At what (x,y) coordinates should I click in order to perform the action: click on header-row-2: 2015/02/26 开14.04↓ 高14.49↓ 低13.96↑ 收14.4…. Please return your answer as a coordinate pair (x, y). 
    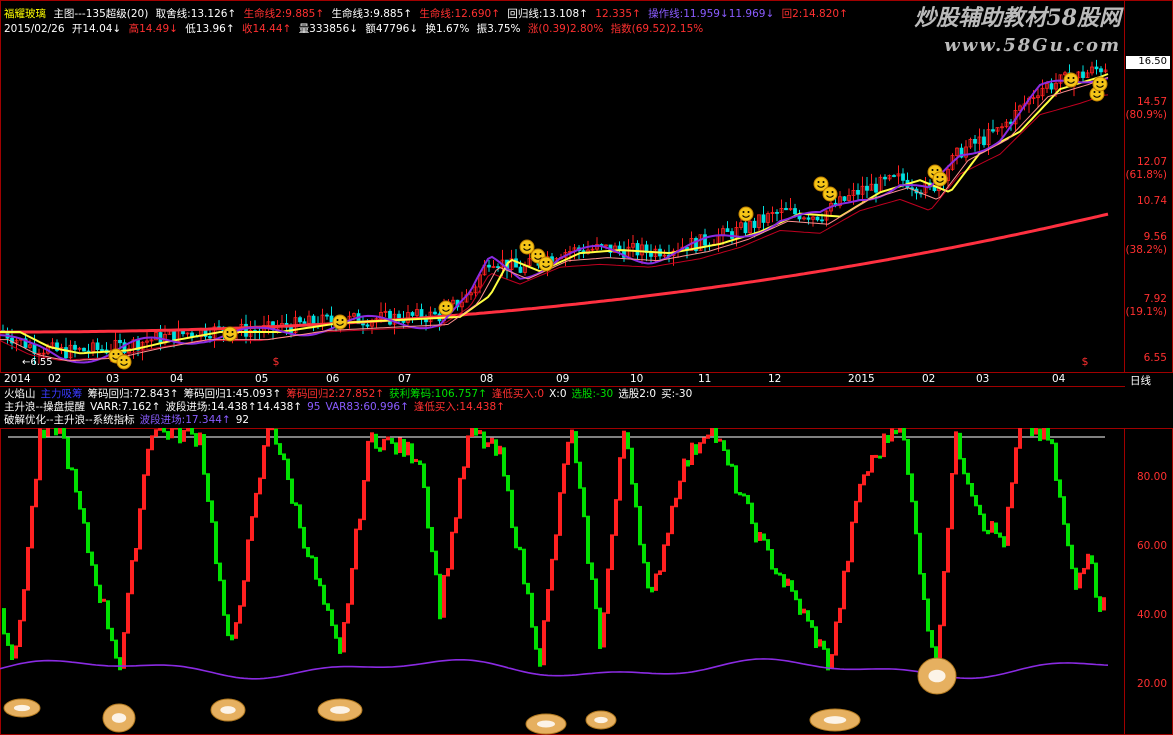
    Looking at the image, I should click on (353, 29).